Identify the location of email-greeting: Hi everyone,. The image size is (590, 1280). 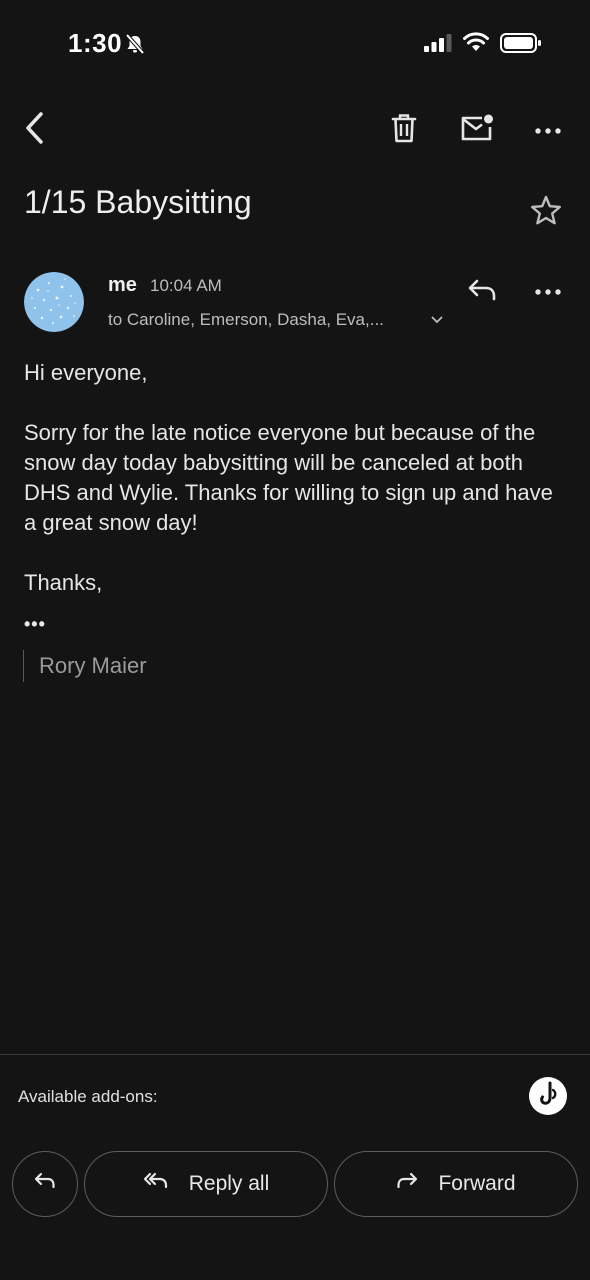
(86, 372).